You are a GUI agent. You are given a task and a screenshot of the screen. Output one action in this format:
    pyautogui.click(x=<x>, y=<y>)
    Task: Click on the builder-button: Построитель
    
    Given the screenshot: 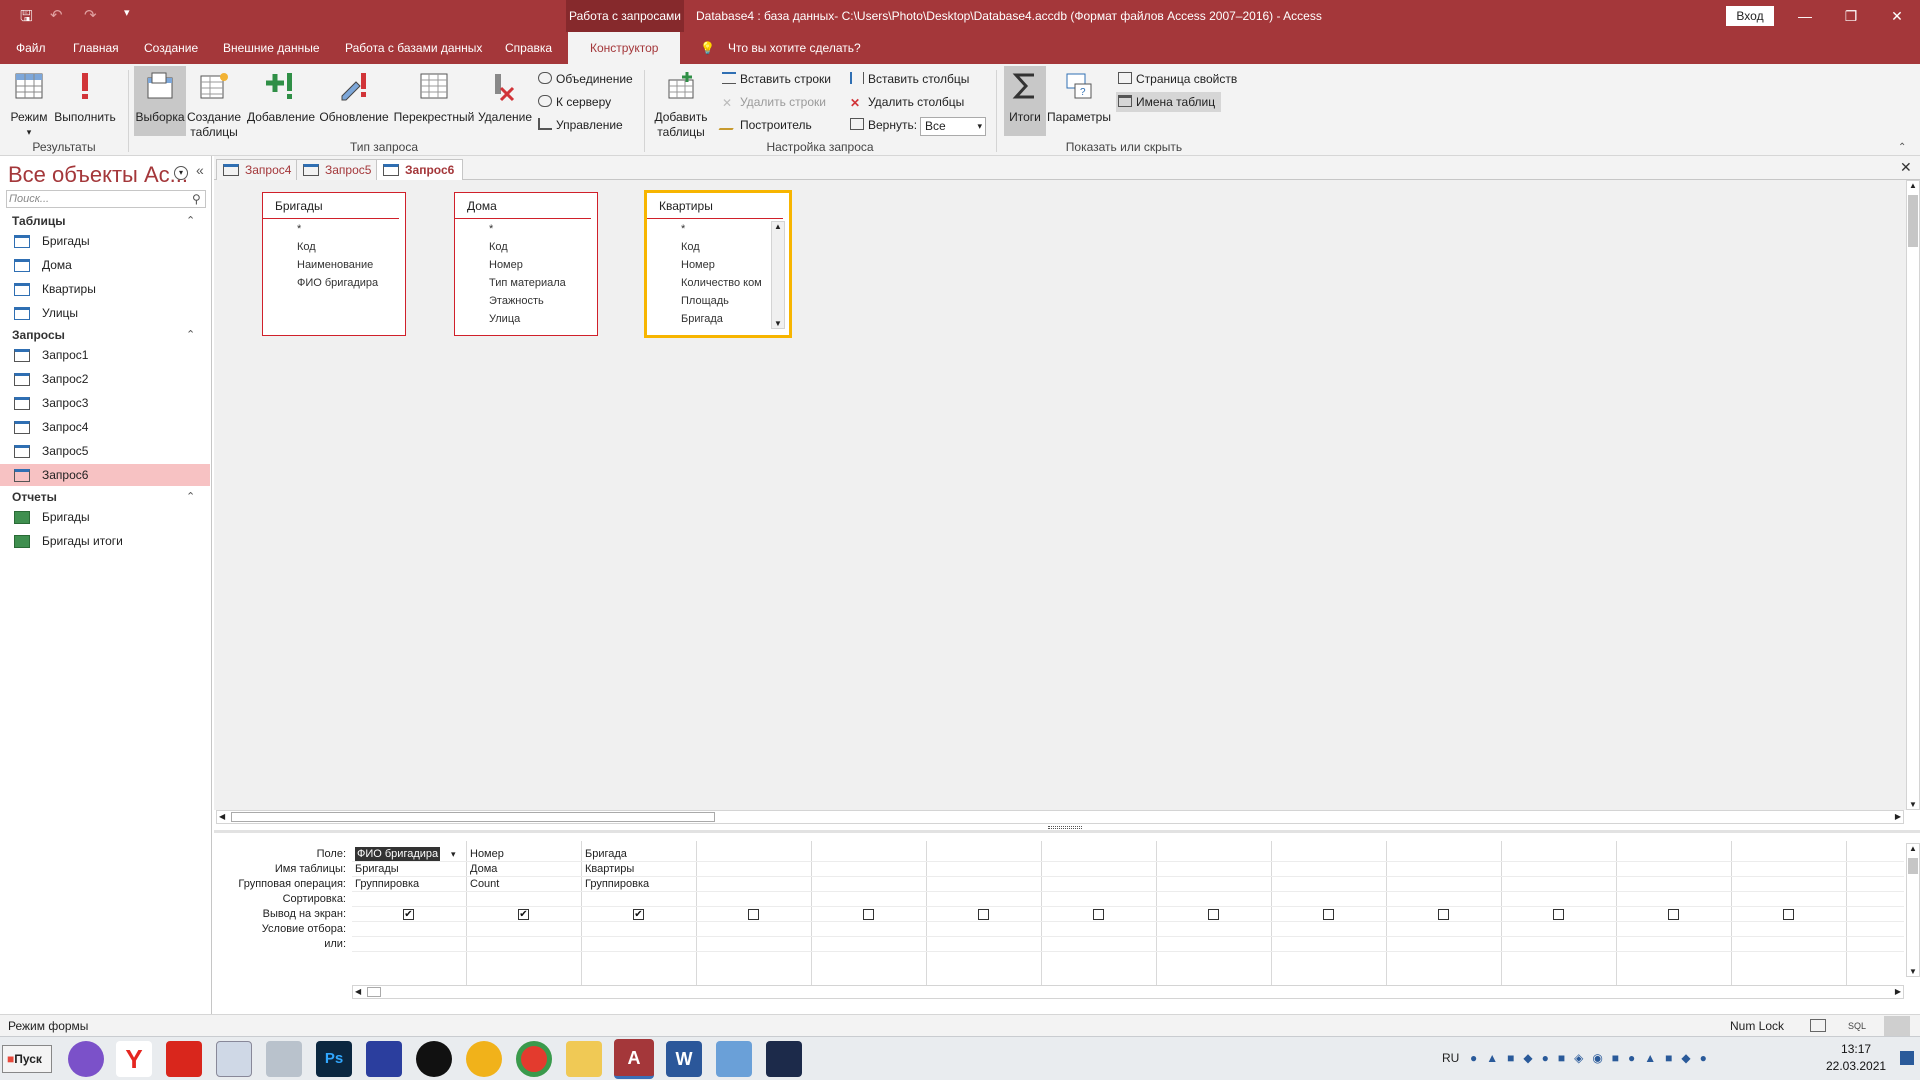 What is the action you would take?
    pyautogui.click(x=765, y=125)
    